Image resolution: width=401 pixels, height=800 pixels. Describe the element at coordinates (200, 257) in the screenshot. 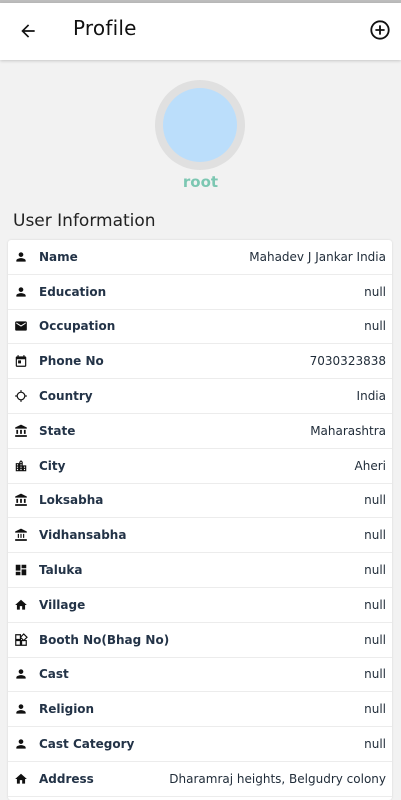

I see `info-row-name: Name Mahadev J Jankar India` at that location.